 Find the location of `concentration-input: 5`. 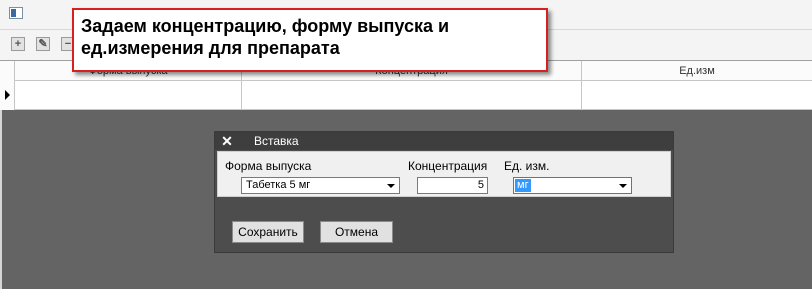

concentration-input: 5 is located at coordinates (452, 185).